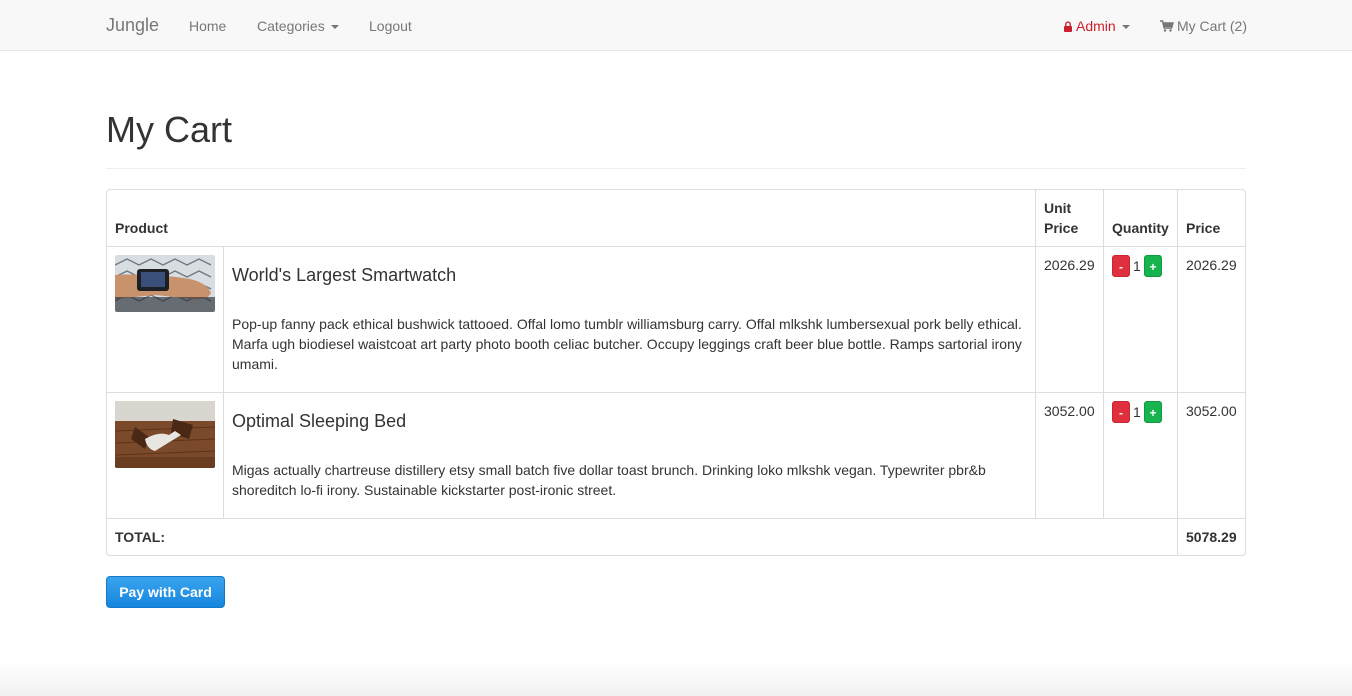 This screenshot has height=696, width=1352. I want to click on nav-admin-dropdown: Admin, so click(1096, 26).